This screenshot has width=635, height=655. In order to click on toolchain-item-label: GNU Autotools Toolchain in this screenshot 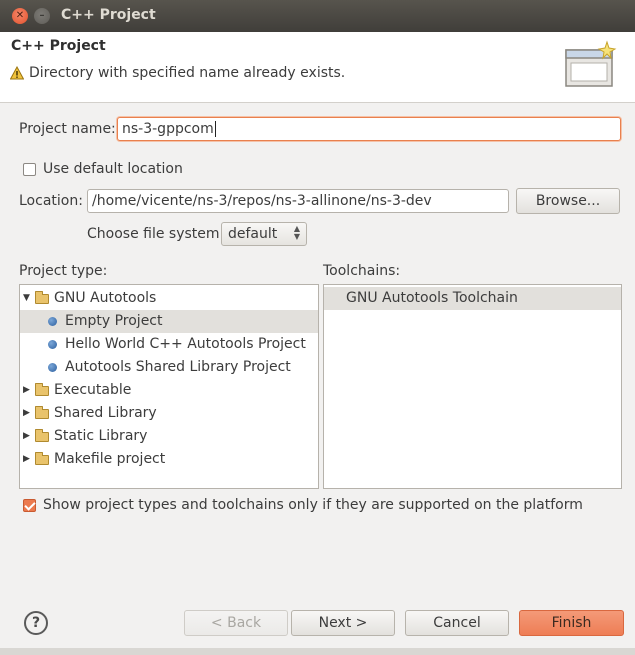, I will do `click(432, 298)`.